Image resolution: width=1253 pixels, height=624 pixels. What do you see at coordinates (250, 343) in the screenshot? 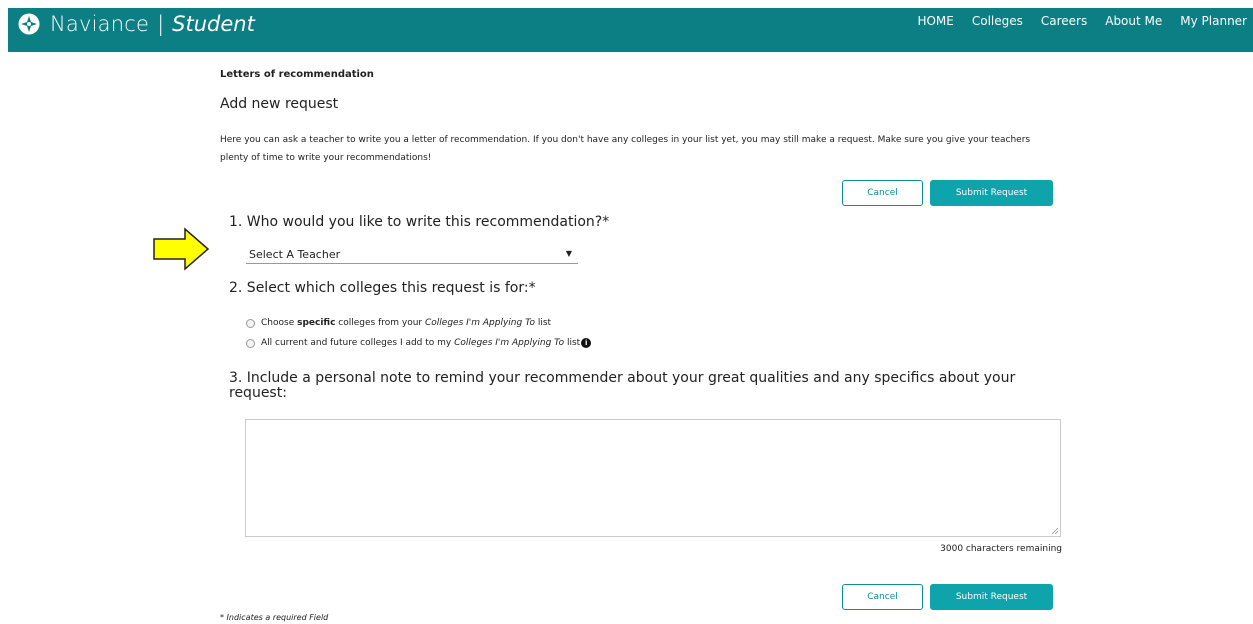
I see `radio-all-colleges` at bounding box center [250, 343].